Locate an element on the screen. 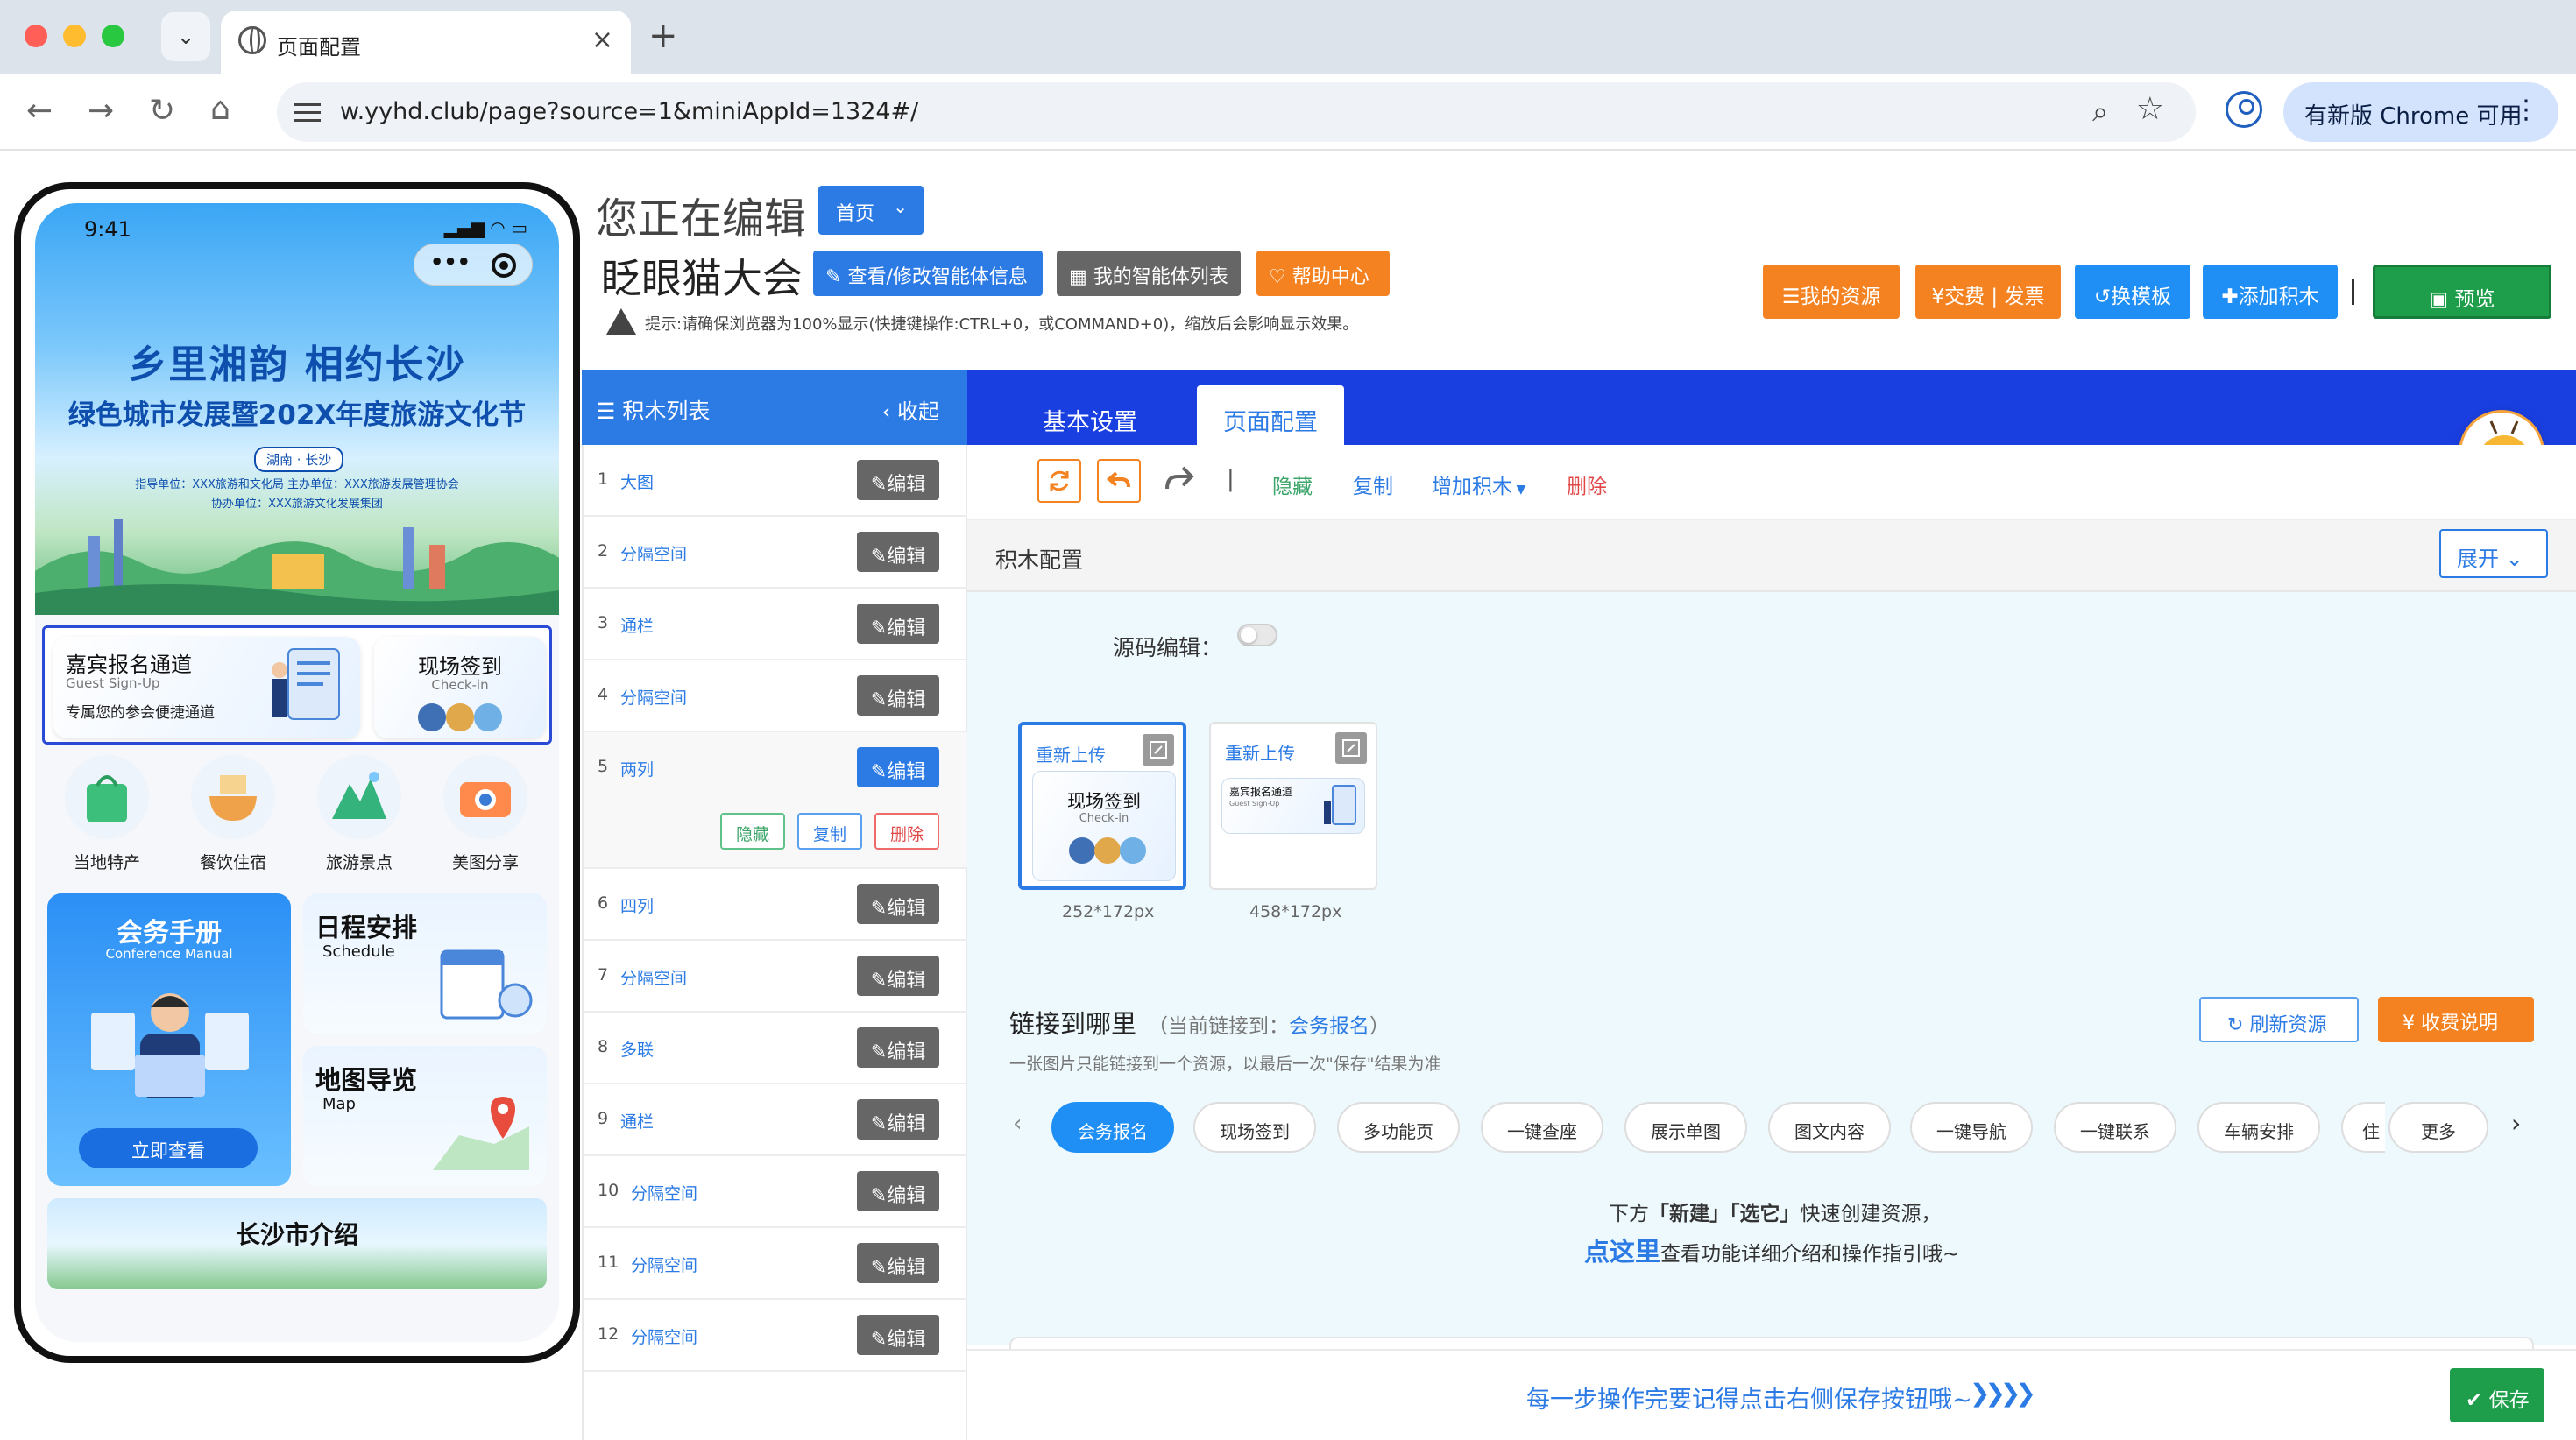 This screenshot has width=2576, height=1440. expand-button: 展开 ⌄ is located at coordinates (2493, 553).